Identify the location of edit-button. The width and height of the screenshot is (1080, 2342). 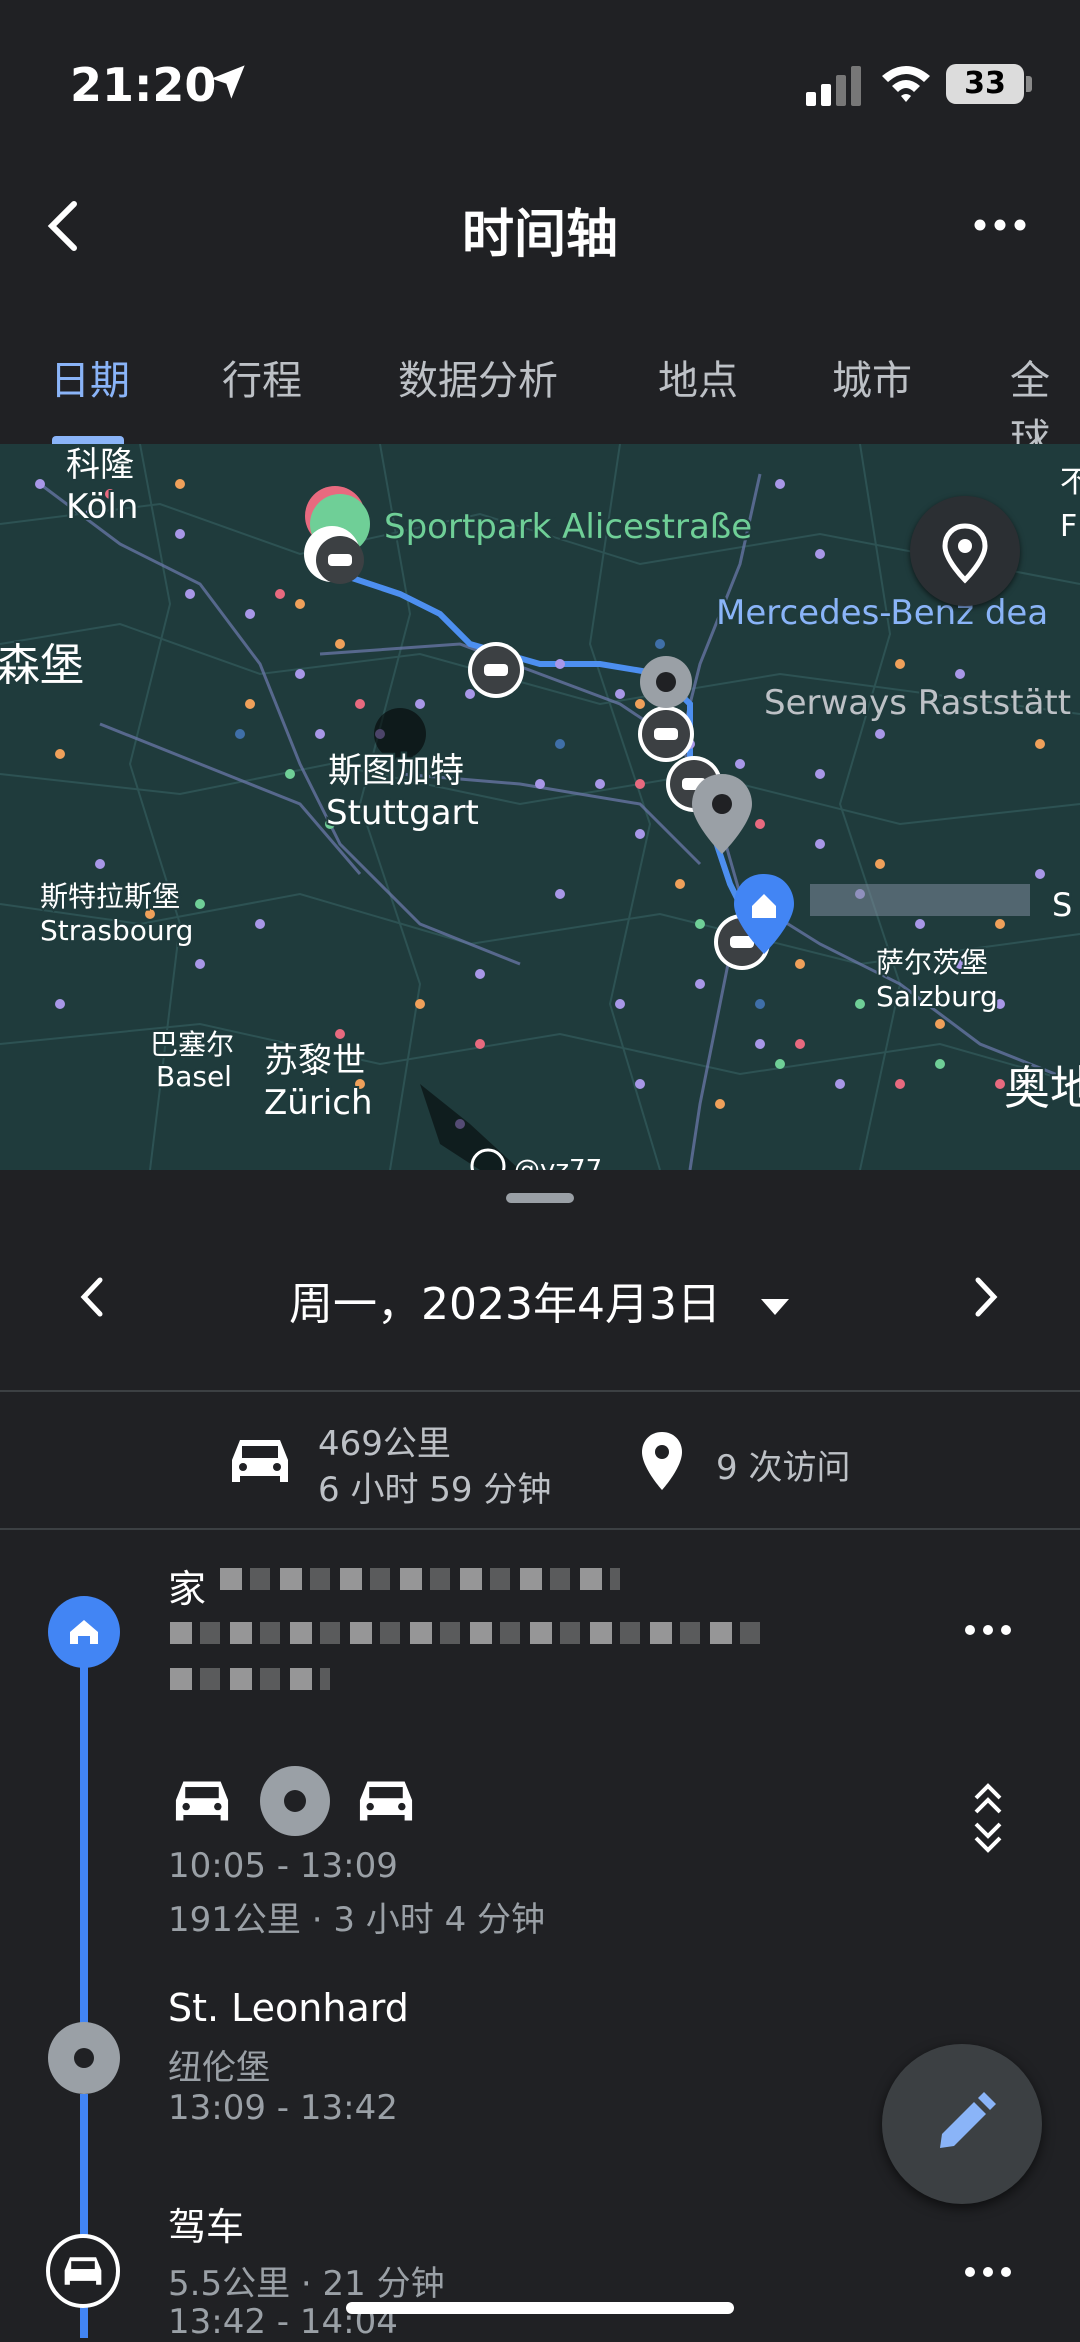
(962, 2124).